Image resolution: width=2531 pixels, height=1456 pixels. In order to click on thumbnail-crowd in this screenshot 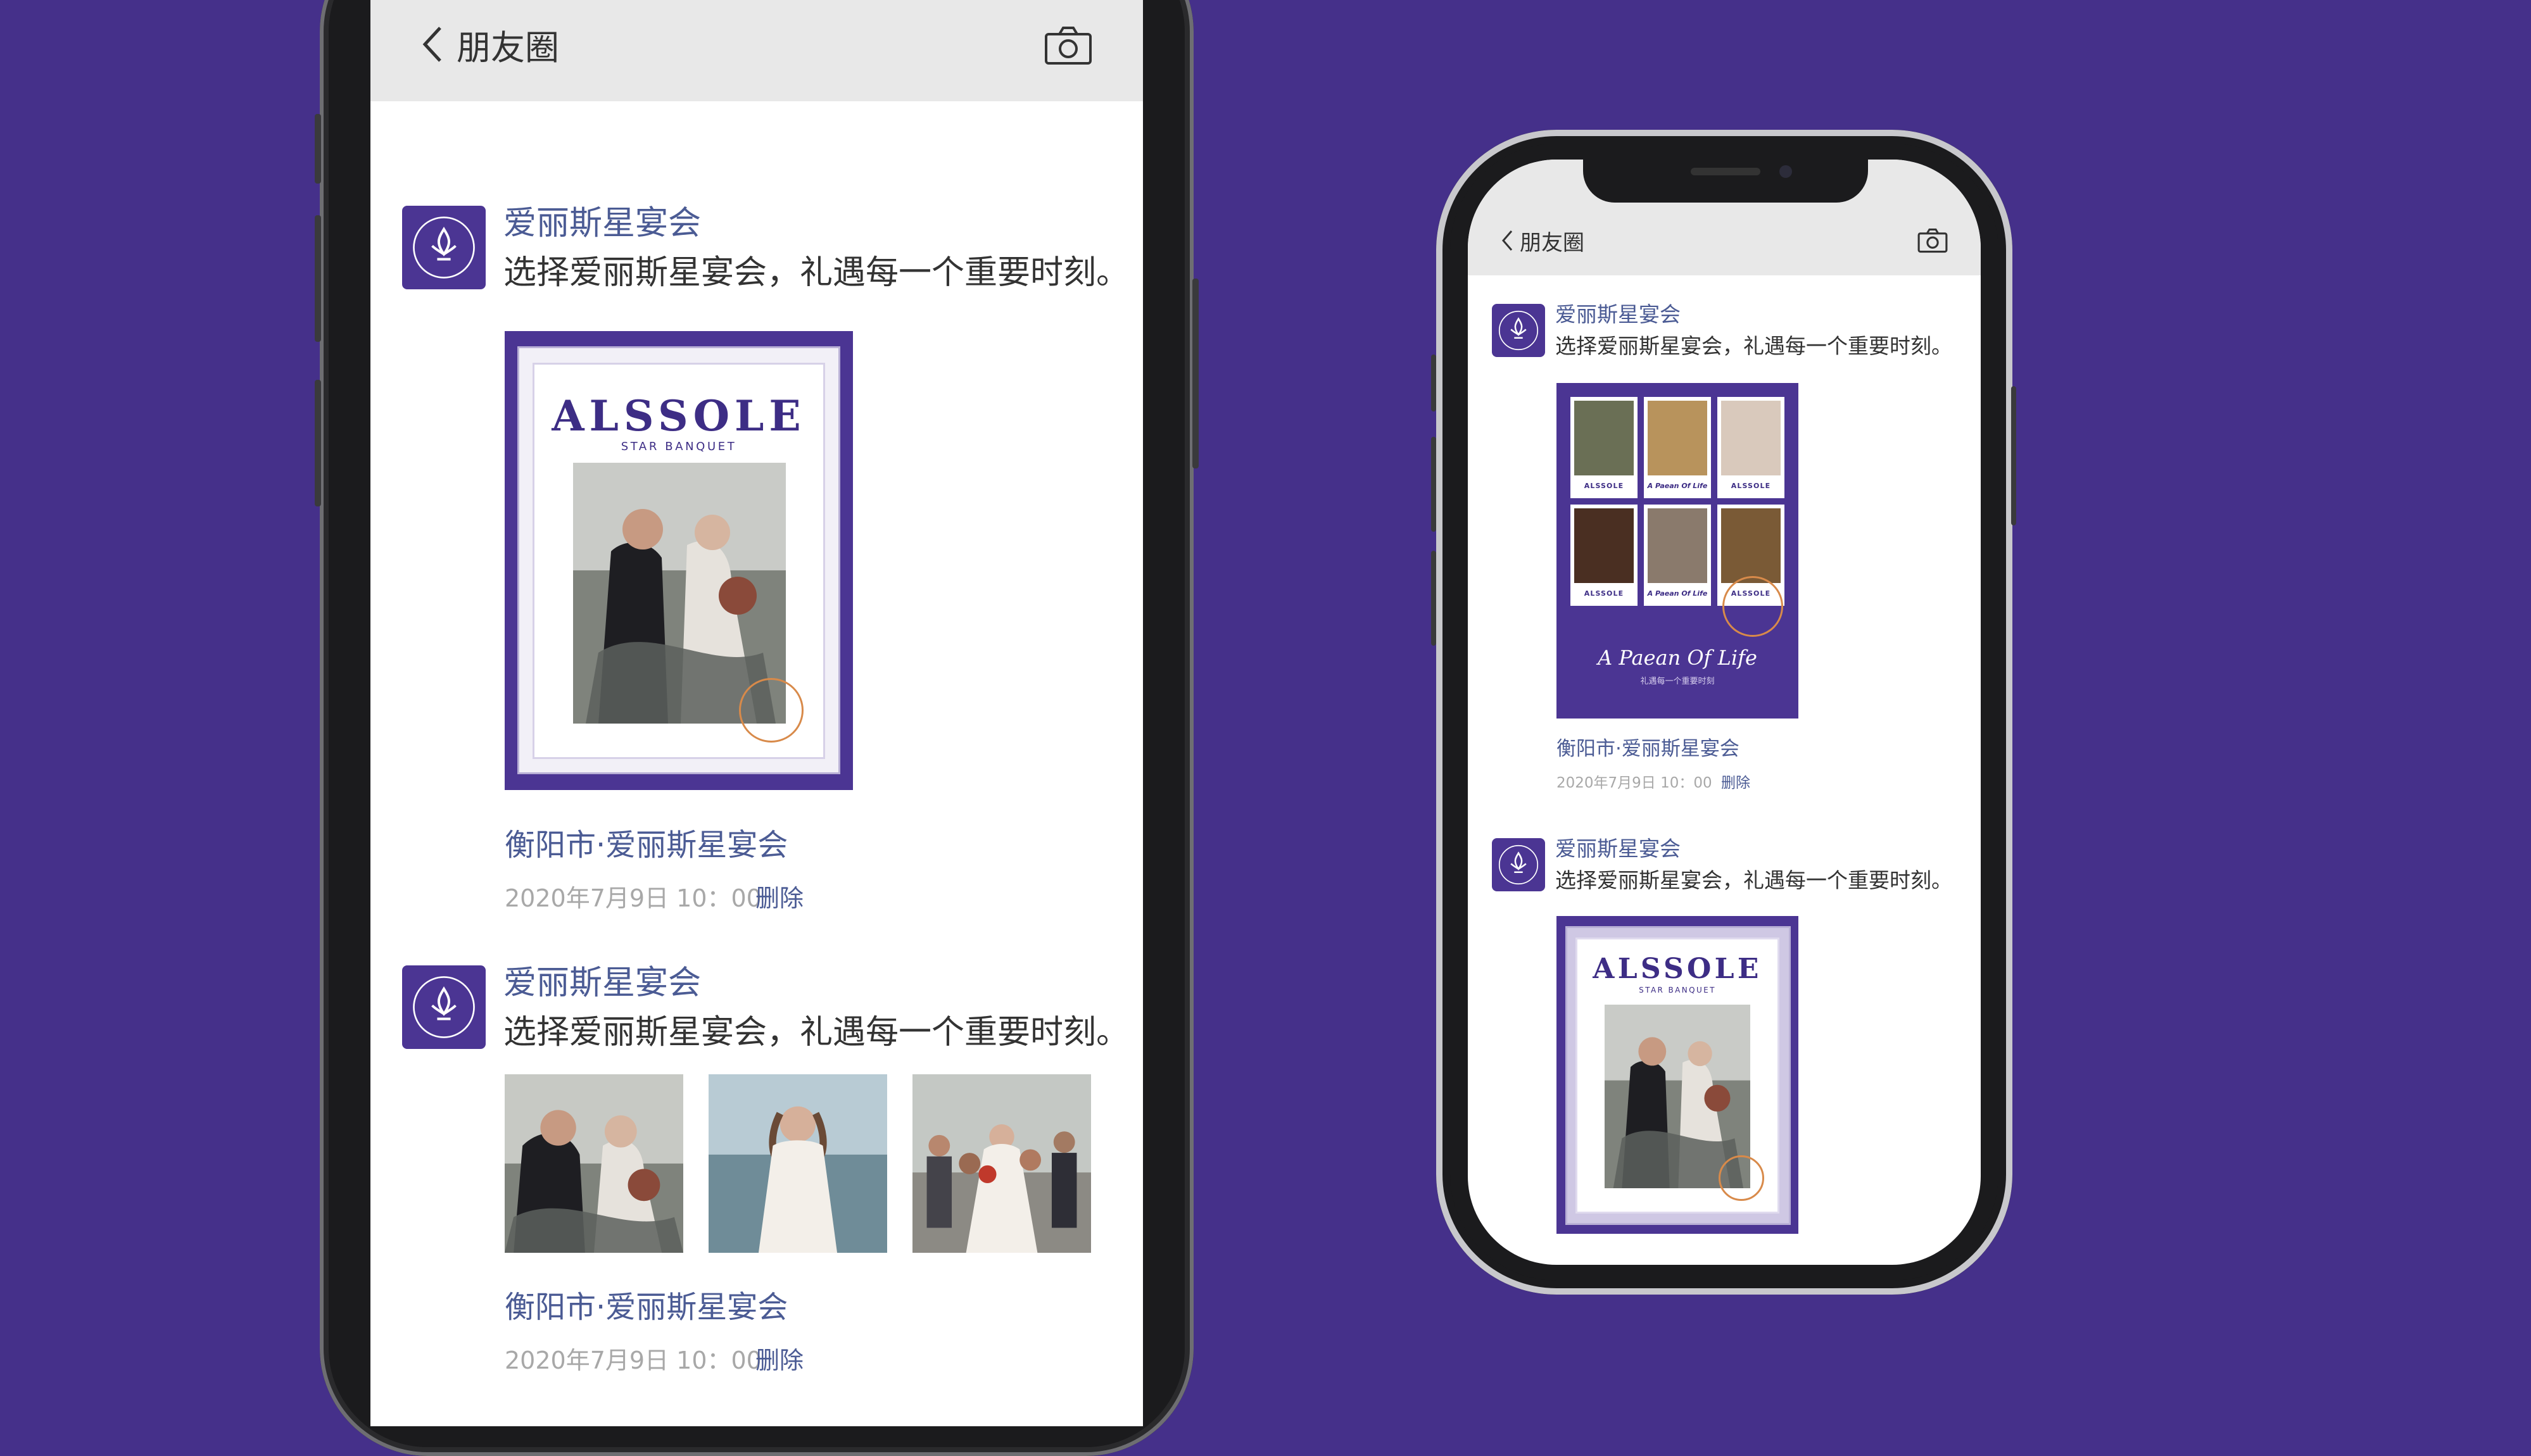, I will do `click(1001, 1163)`.